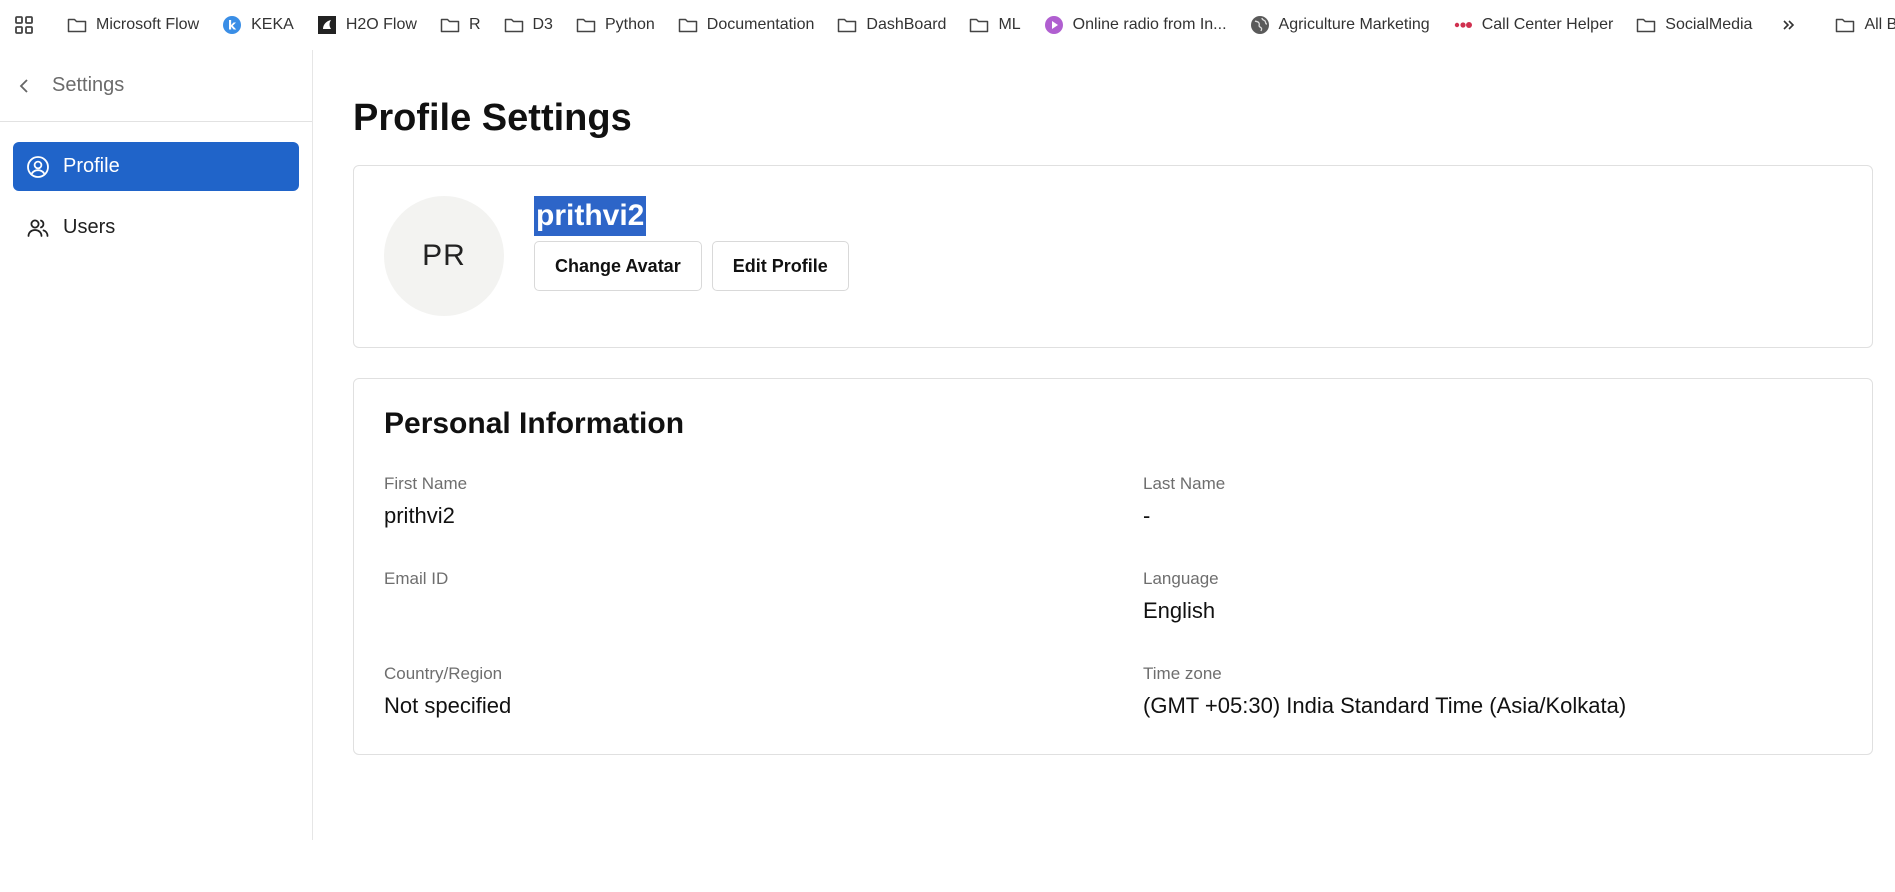 This screenshot has width=1895, height=892. What do you see at coordinates (156, 86) in the screenshot?
I see `back-to-settings: Settings` at bounding box center [156, 86].